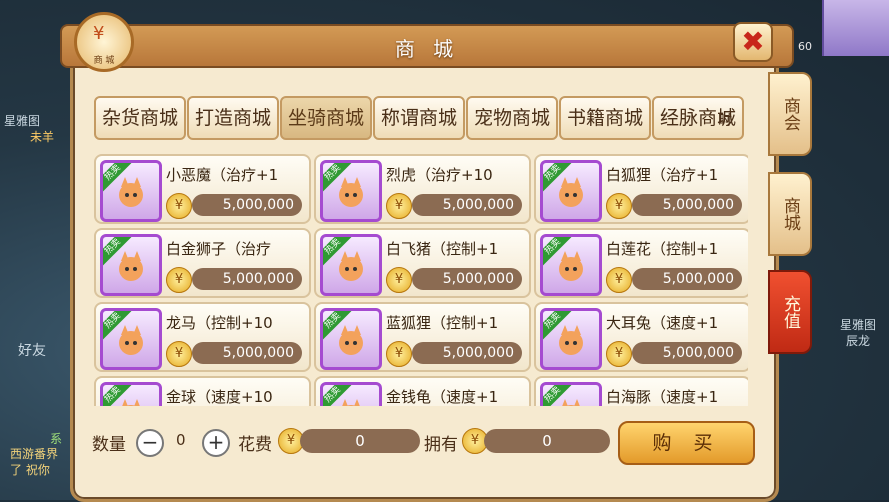 The image size is (889, 502). Describe the element at coordinates (104, 61) in the screenshot. I see `logo-label: 商 城` at that location.